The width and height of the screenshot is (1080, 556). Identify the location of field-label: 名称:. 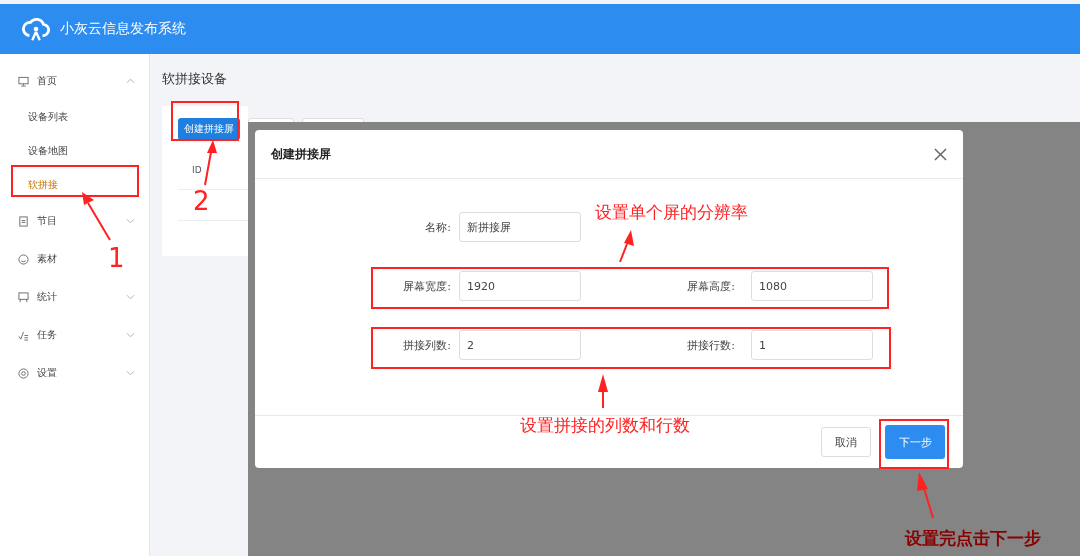
(438, 227).